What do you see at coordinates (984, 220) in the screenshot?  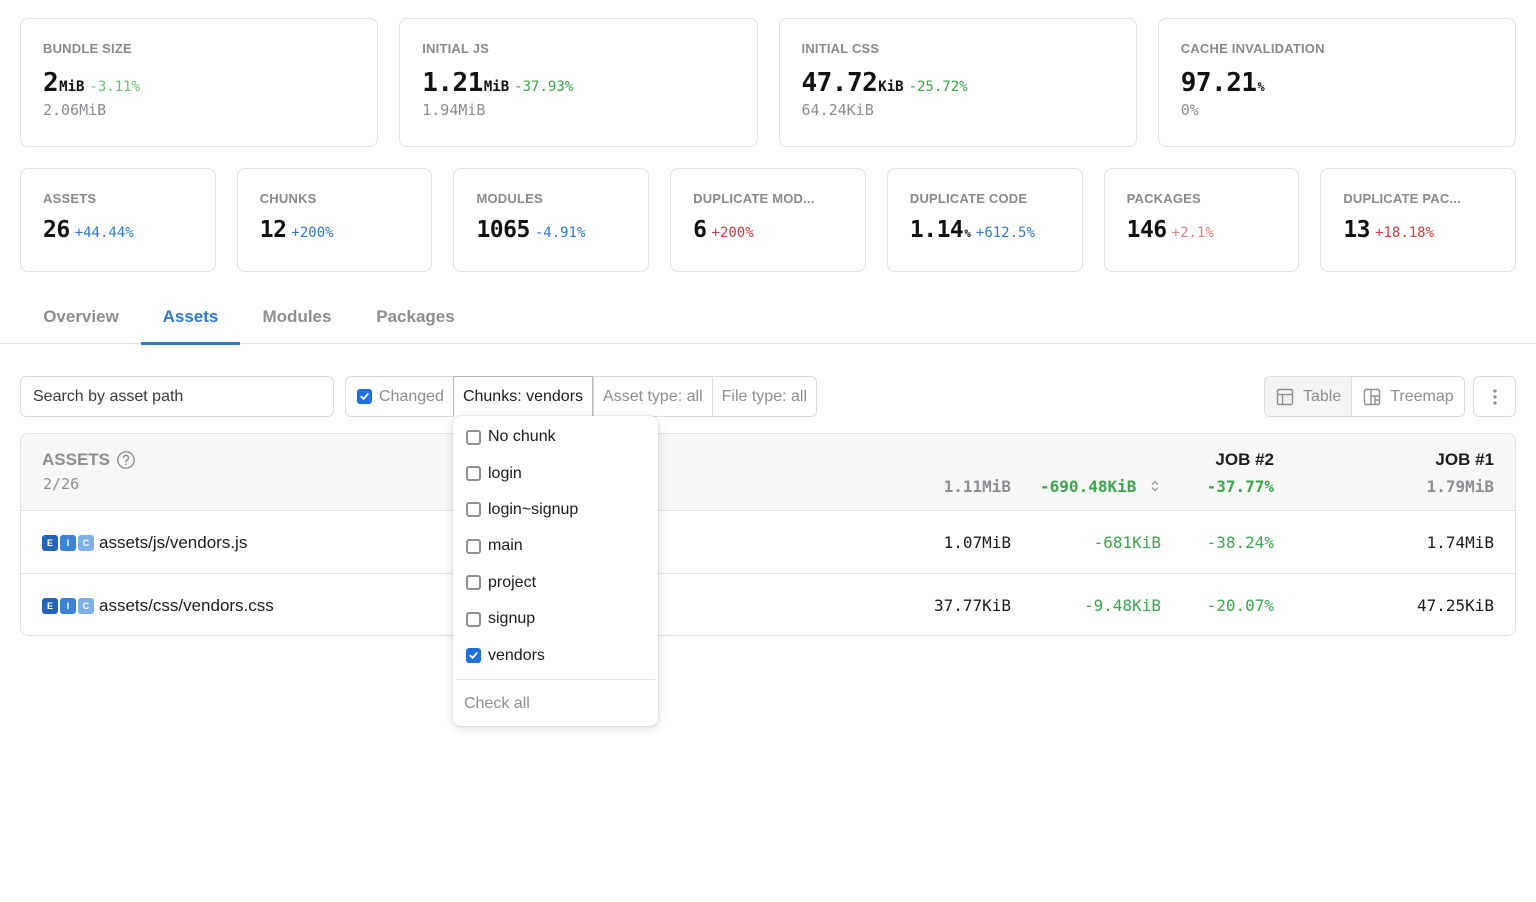 I see `metric-card-duplicate-code: Duplicate code 1.14 % +612.5%` at bounding box center [984, 220].